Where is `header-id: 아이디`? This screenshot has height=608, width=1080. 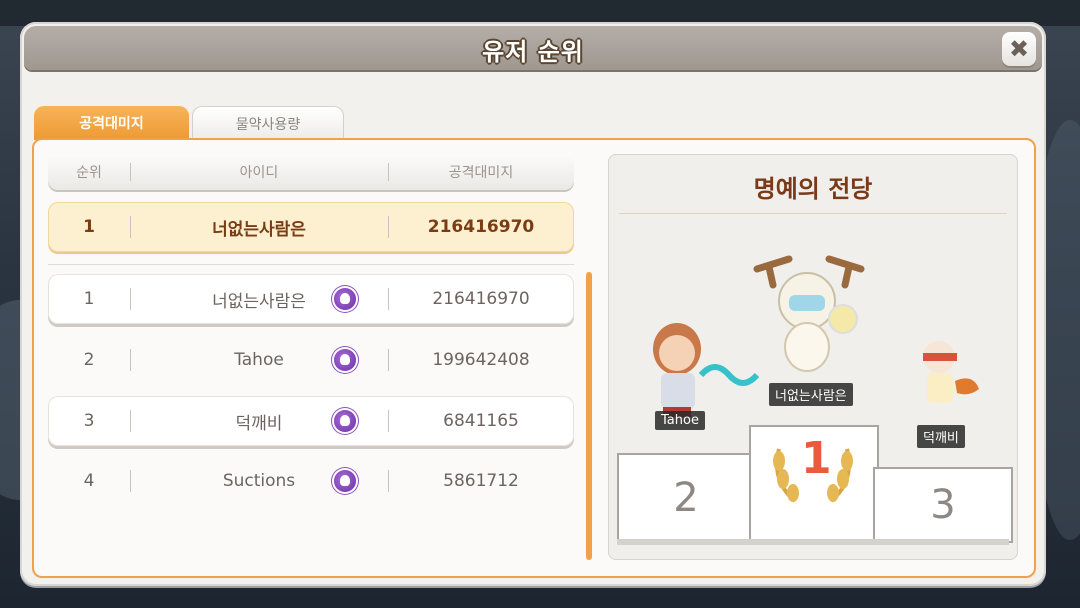
header-id: 아이디 is located at coordinates (259, 173).